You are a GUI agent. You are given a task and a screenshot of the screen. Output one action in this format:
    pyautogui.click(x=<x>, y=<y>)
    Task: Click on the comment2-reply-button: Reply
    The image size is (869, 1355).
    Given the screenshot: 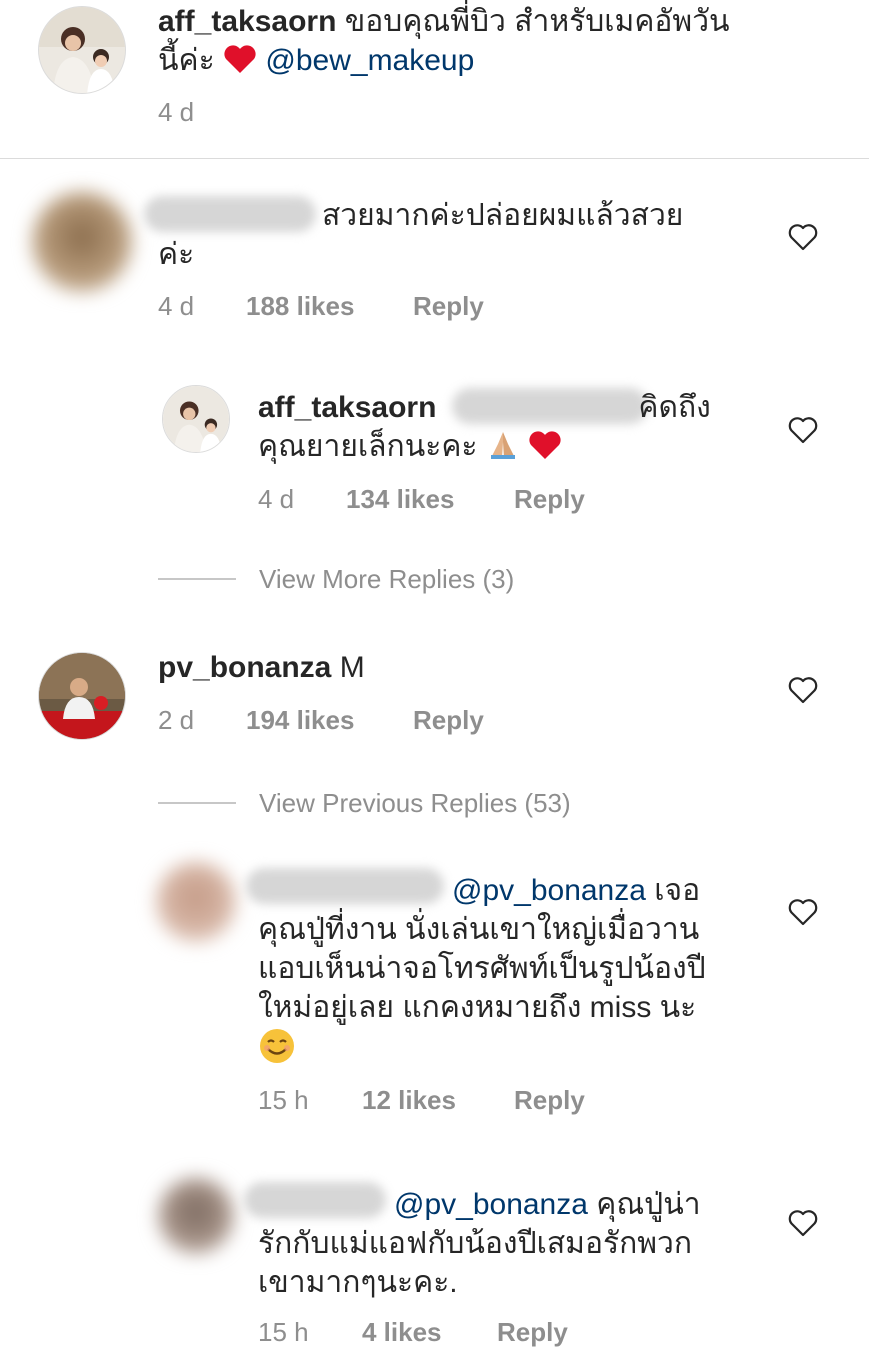 What is the action you would take?
    pyautogui.click(x=448, y=720)
    